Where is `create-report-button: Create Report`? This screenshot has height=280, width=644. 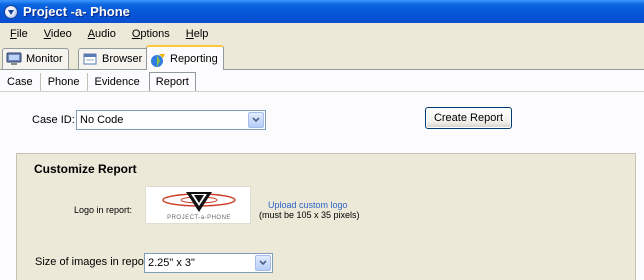 create-report-button: Create Report is located at coordinates (468, 118).